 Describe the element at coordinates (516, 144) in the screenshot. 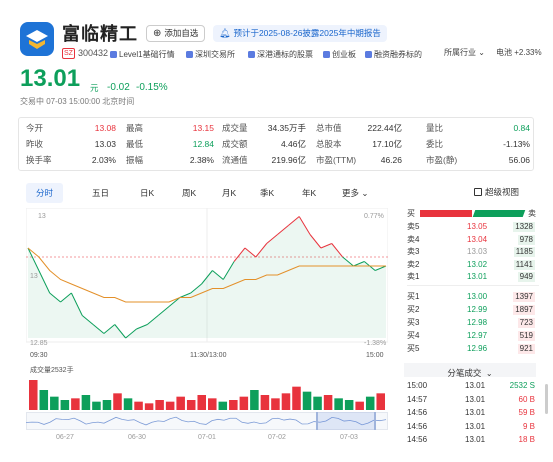

I see `stat-value: -1.13%` at that location.